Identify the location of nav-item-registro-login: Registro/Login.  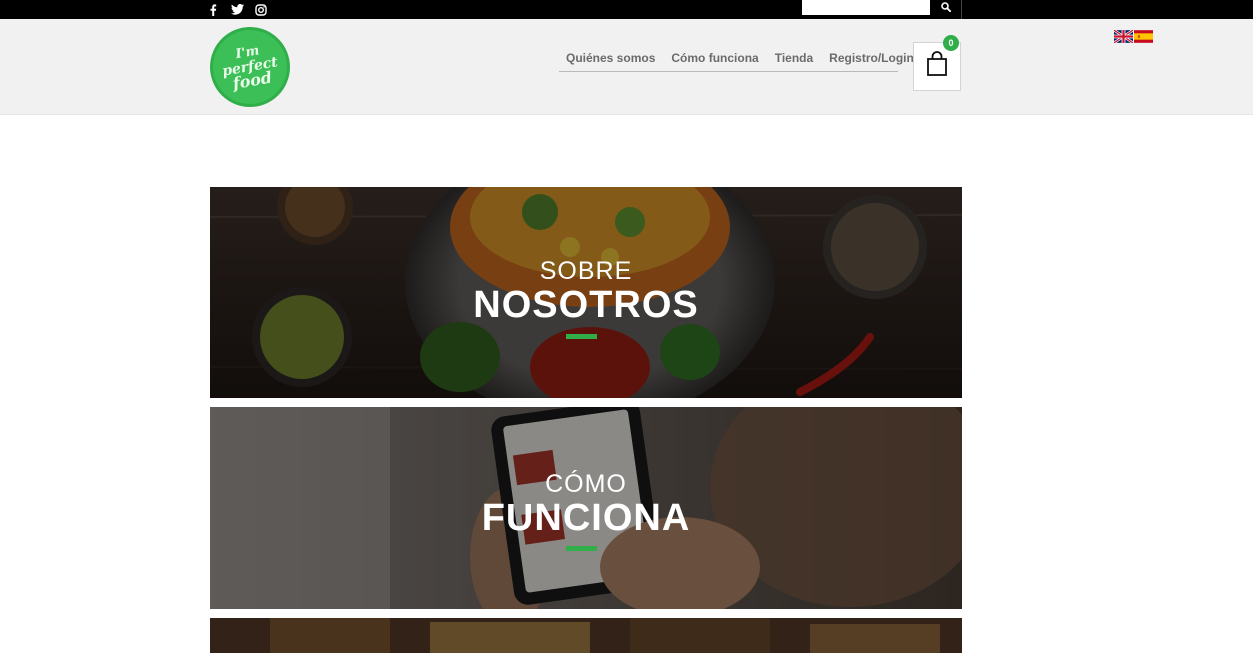
(871, 58).